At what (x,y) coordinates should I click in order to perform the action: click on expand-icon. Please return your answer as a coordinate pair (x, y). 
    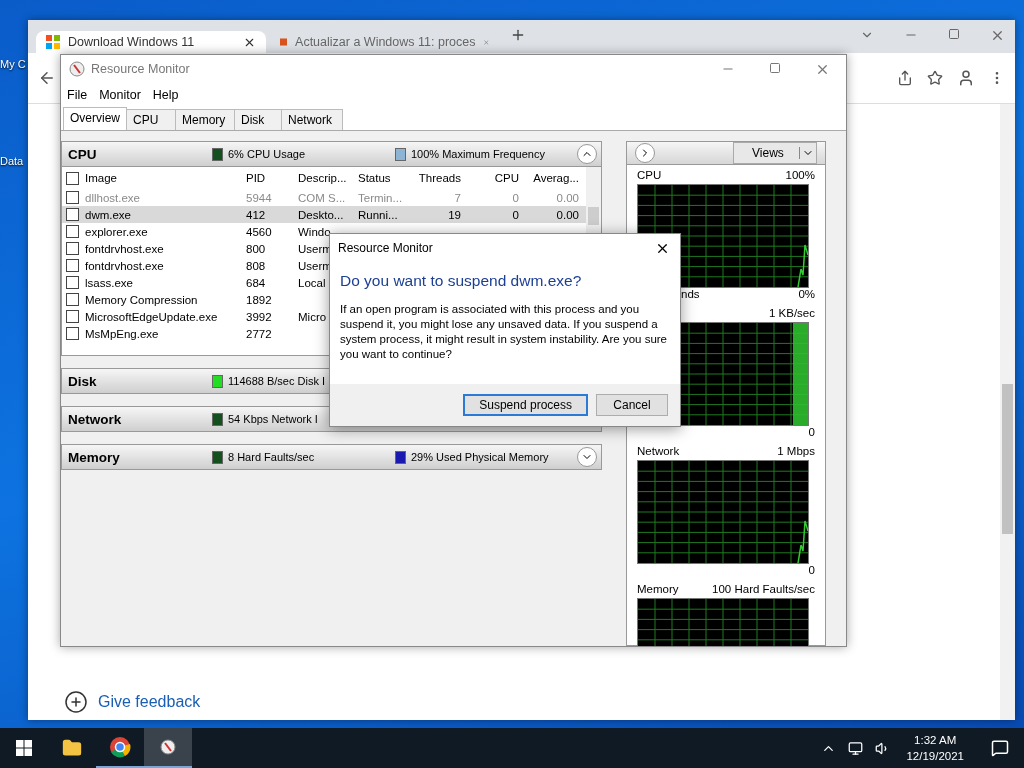
    Looking at the image, I should click on (587, 457).